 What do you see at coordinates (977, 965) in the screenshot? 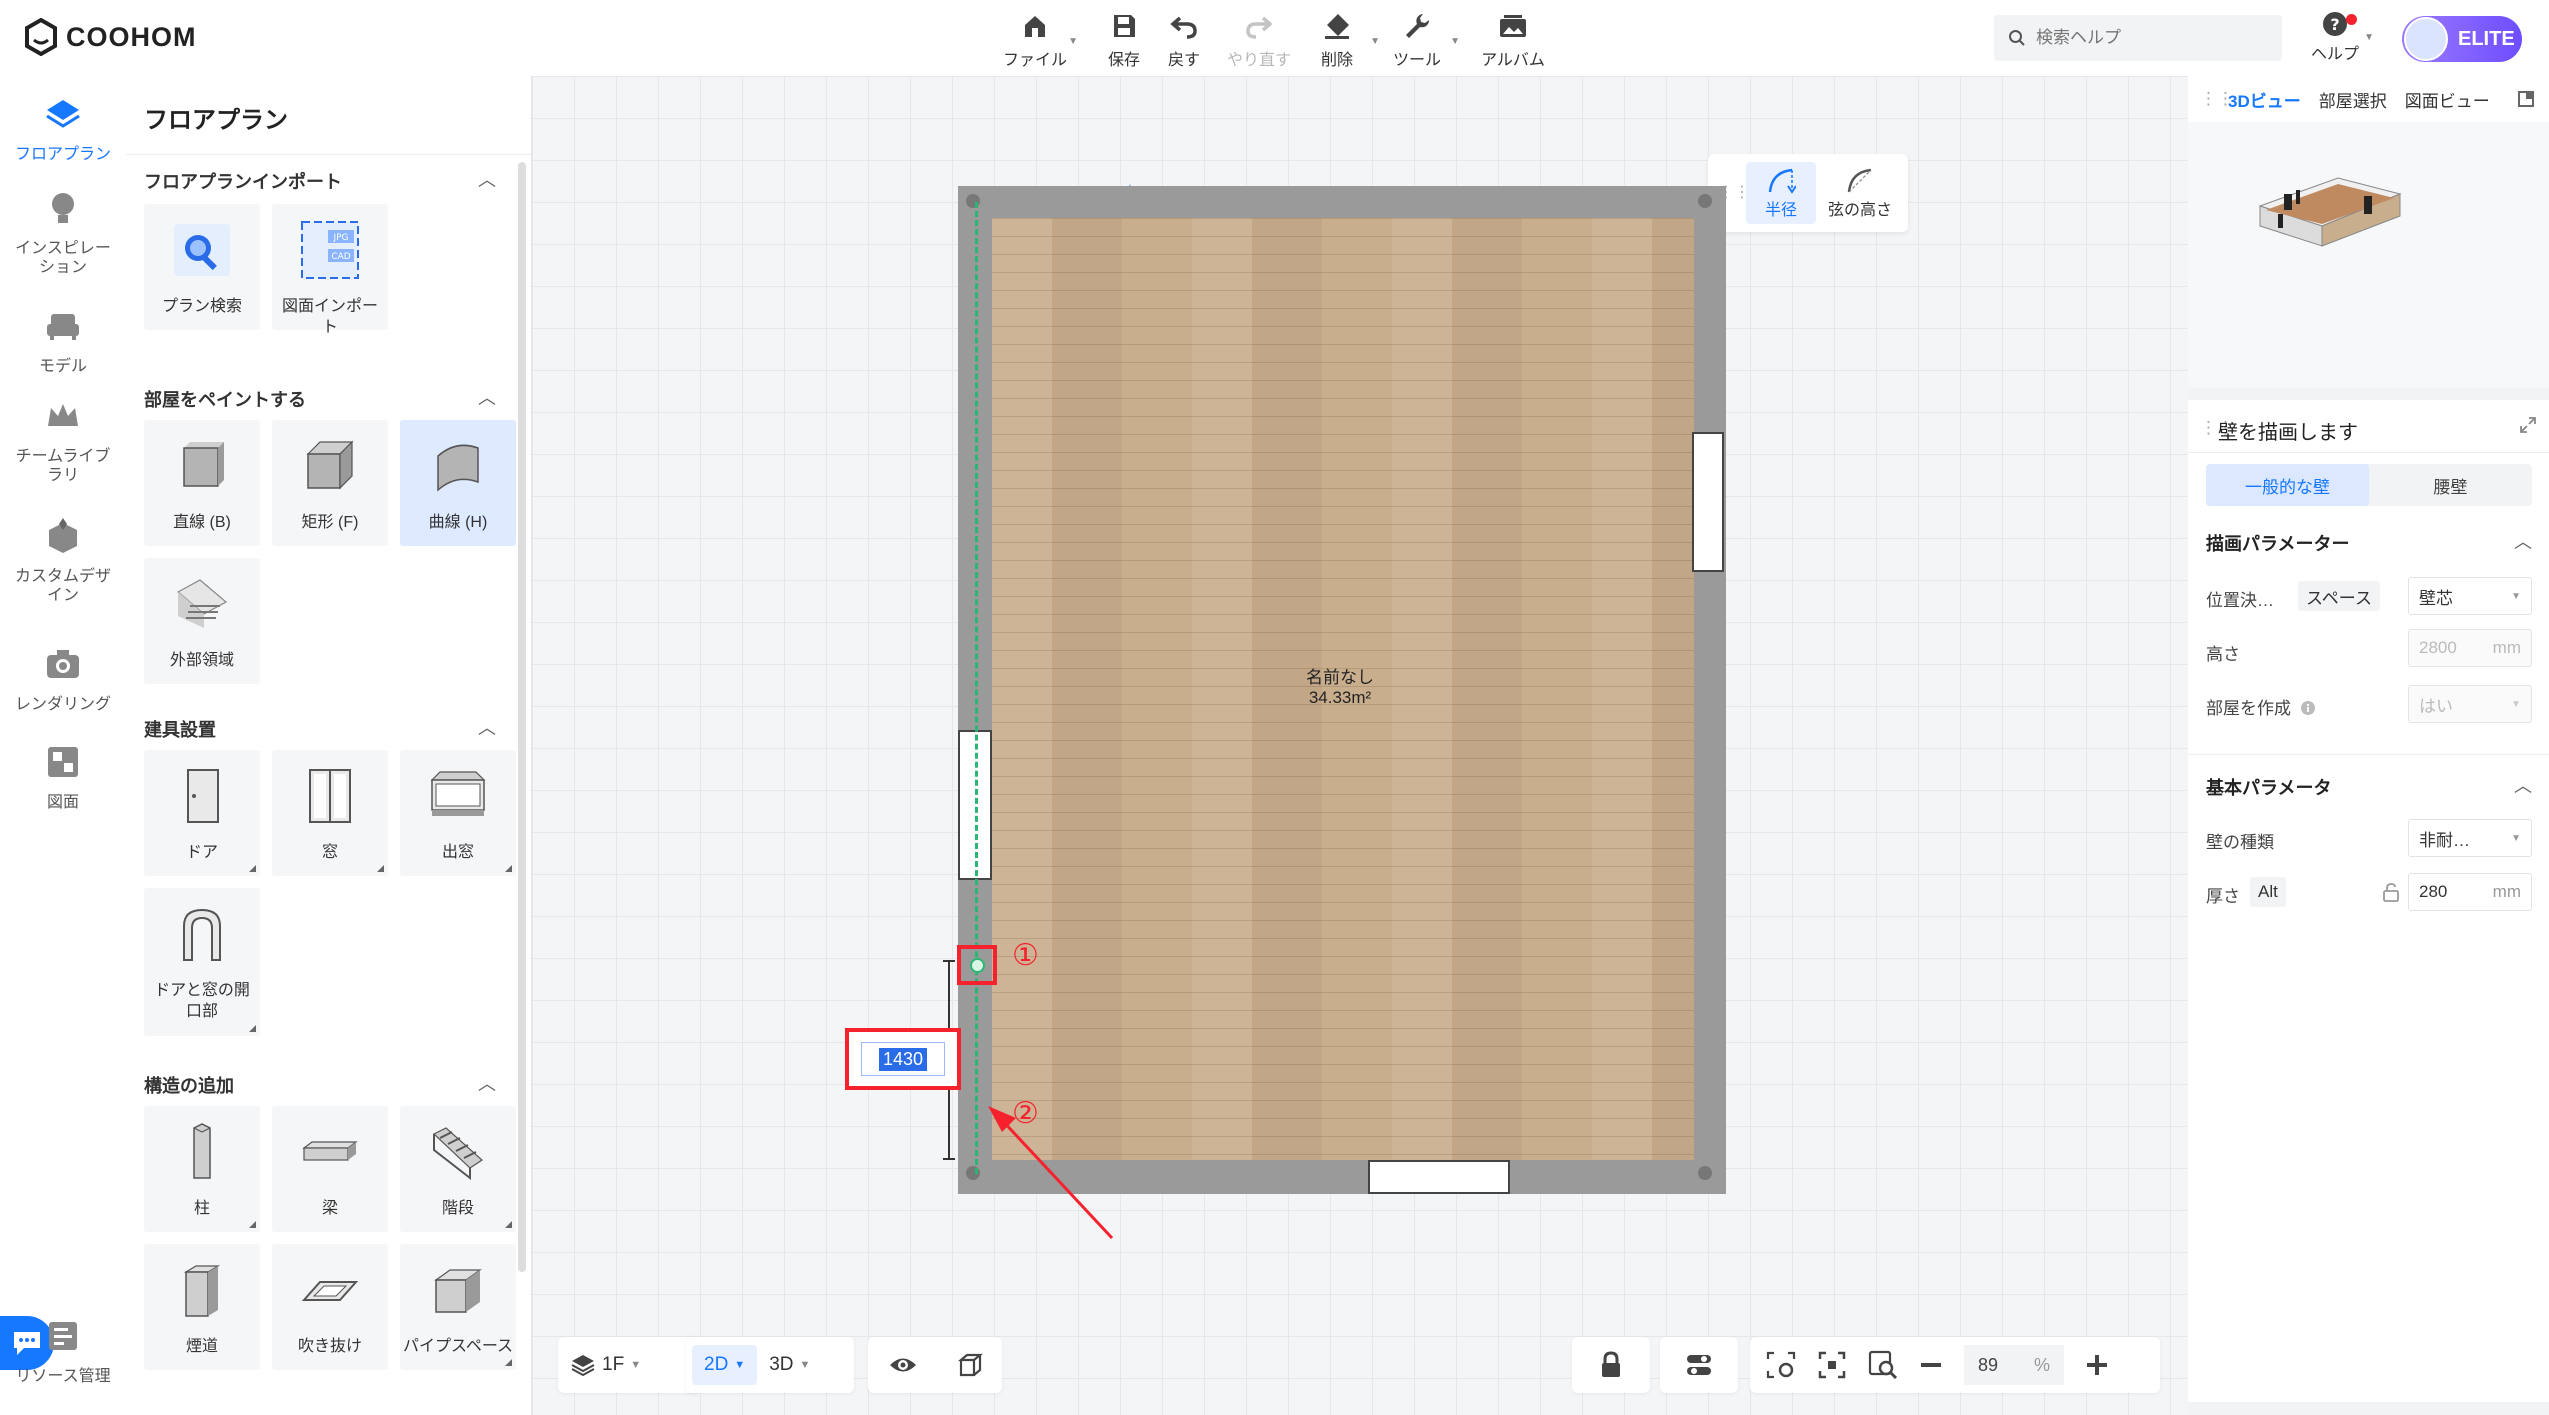
I see `wall-start-snap-point` at bounding box center [977, 965].